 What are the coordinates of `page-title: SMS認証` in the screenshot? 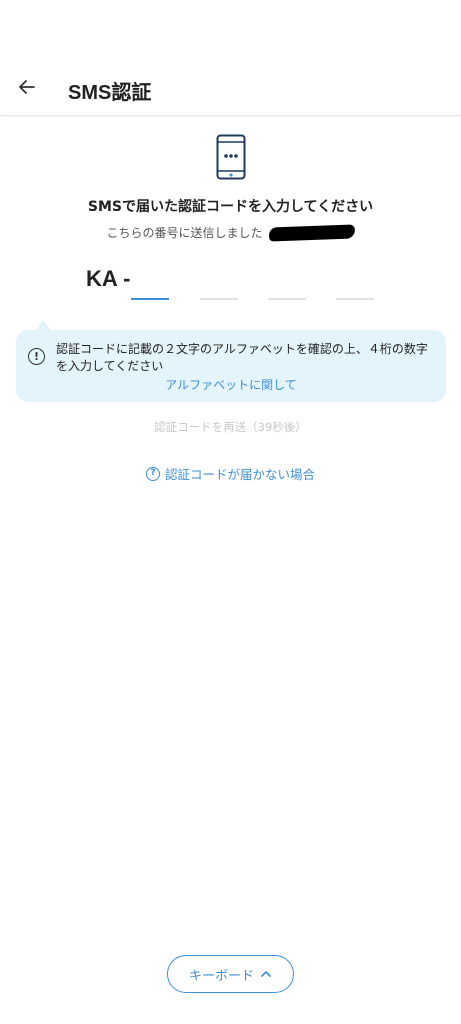 It's located at (110, 93).